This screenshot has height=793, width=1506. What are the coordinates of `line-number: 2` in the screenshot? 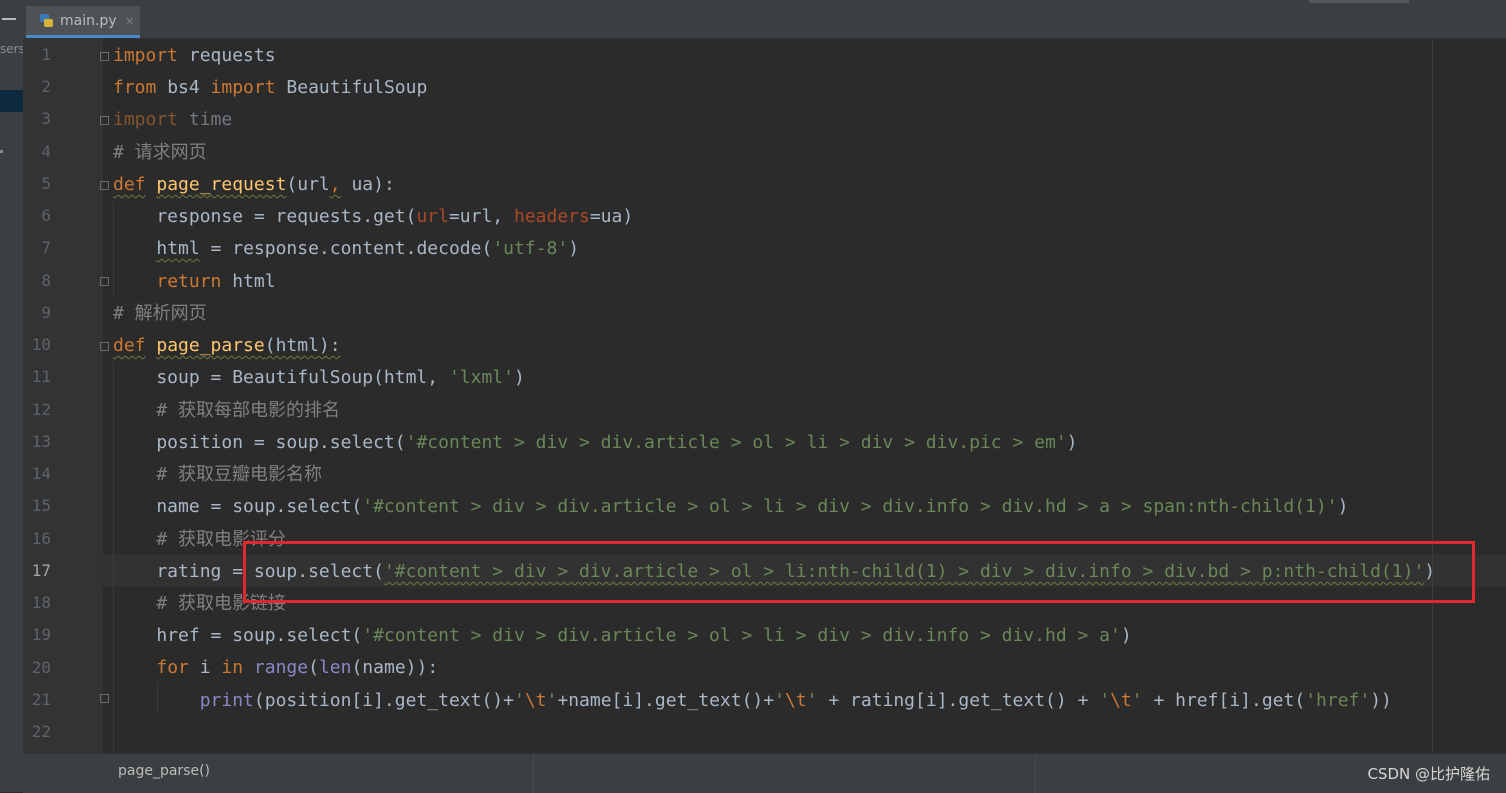 It's located at (46, 86).